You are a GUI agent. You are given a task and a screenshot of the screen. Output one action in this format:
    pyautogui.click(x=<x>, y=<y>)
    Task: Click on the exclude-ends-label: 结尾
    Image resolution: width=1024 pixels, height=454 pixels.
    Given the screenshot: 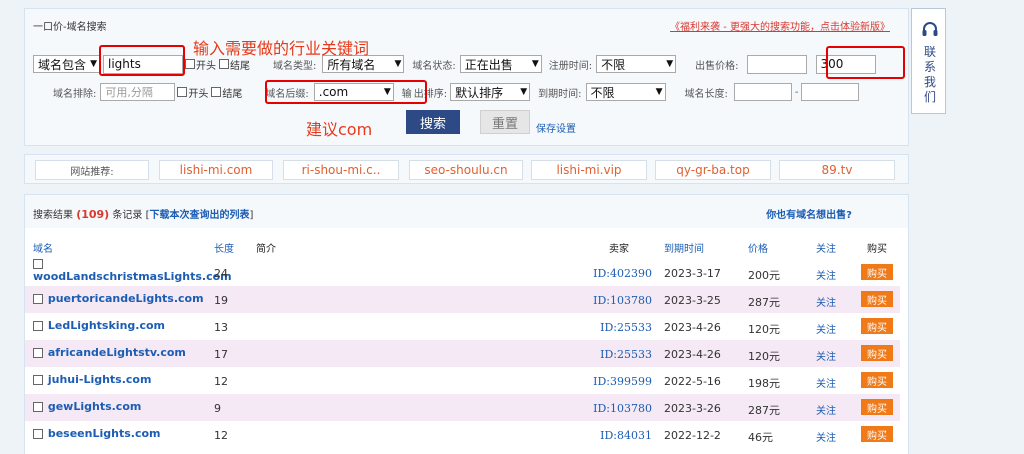 What is the action you would take?
    pyautogui.click(x=232, y=94)
    